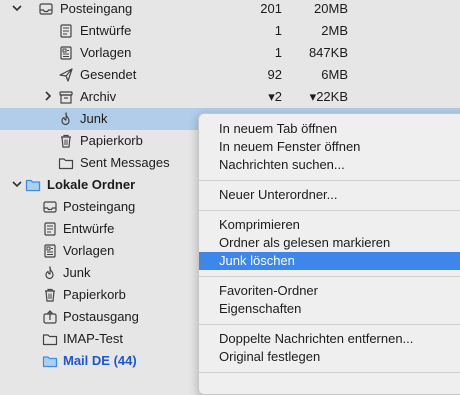  I want to click on folder-label: Mail DE (44), so click(100, 360).